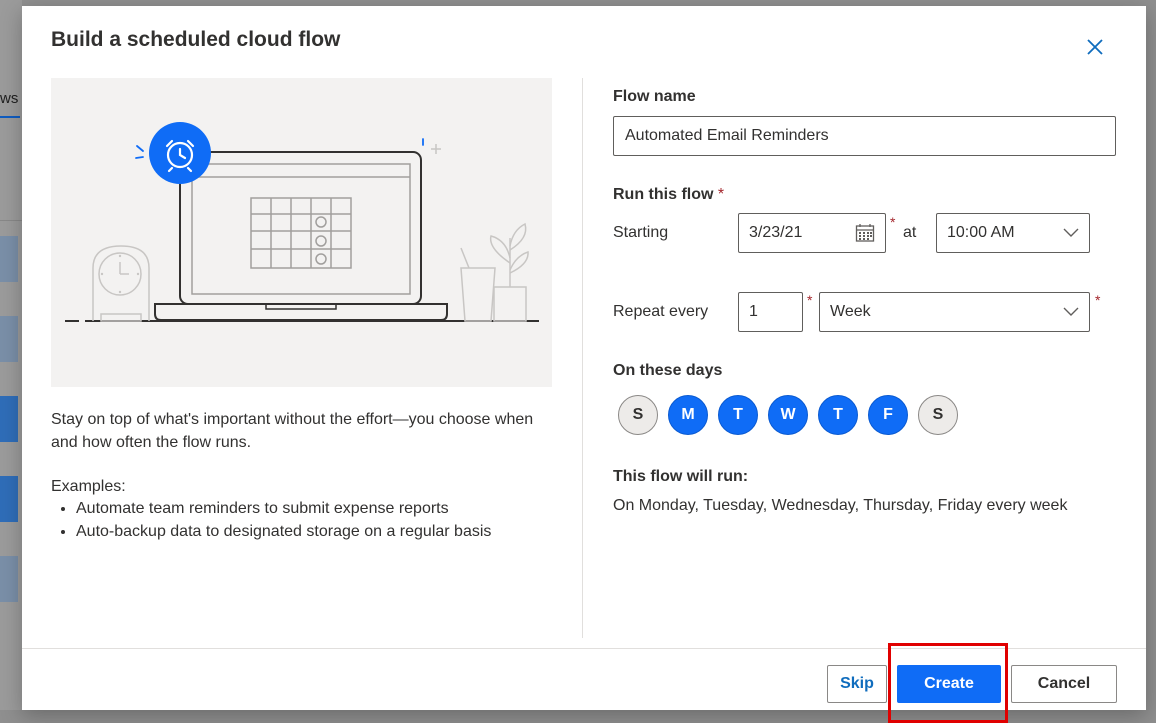  I want to click on close-button, so click(1095, 47).